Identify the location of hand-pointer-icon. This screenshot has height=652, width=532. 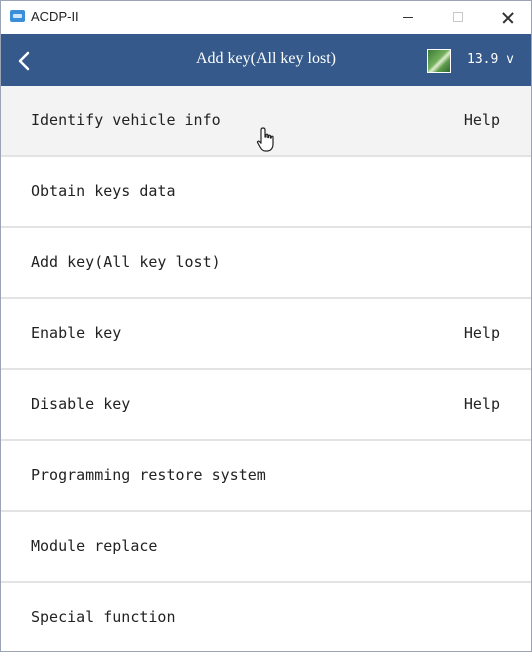
(265, 139).